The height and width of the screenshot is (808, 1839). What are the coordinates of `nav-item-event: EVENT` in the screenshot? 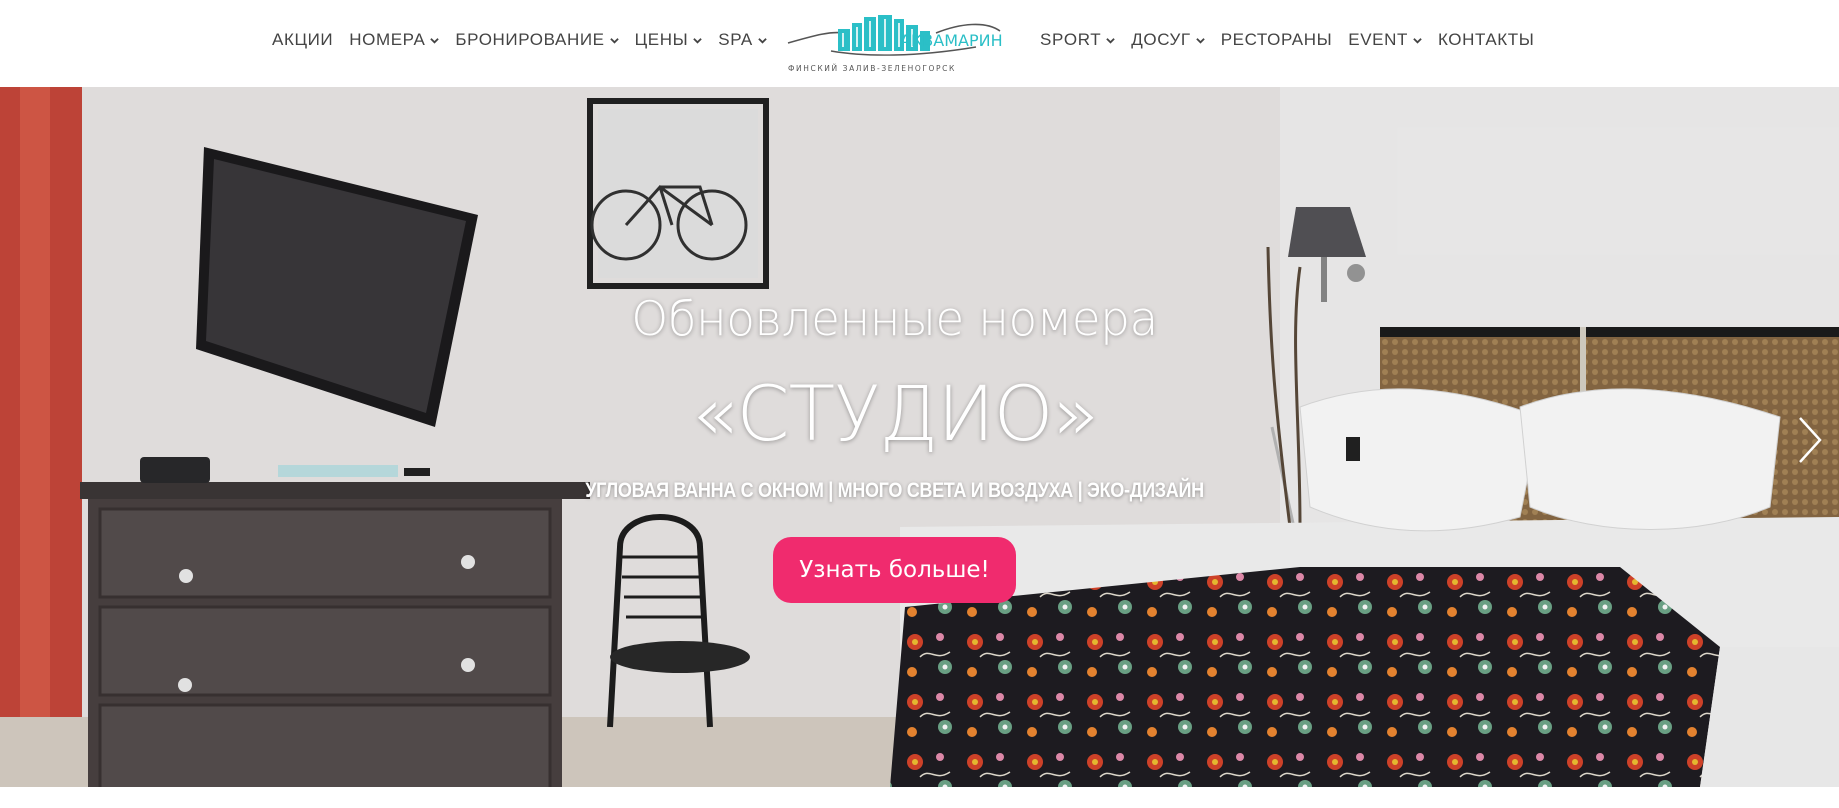 It's located at (1385, 40).